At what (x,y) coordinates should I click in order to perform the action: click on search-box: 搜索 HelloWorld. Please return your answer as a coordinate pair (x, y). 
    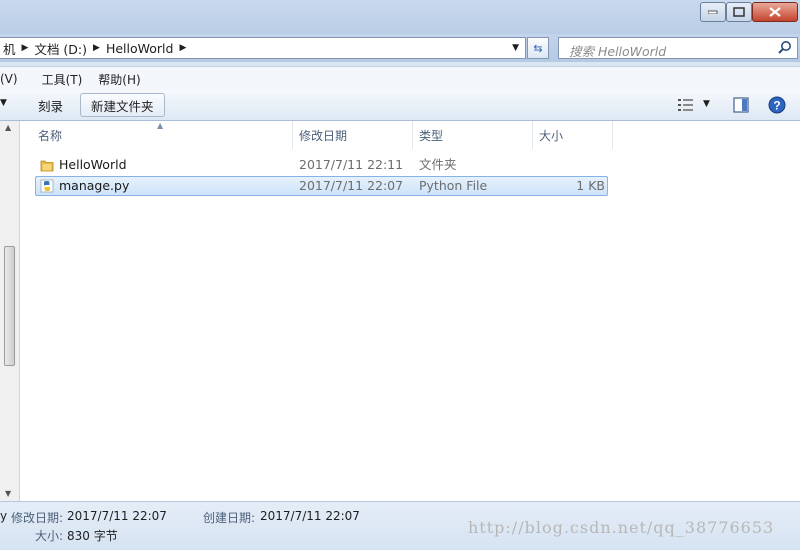
    Looking at the image, I should click on (678, 48).